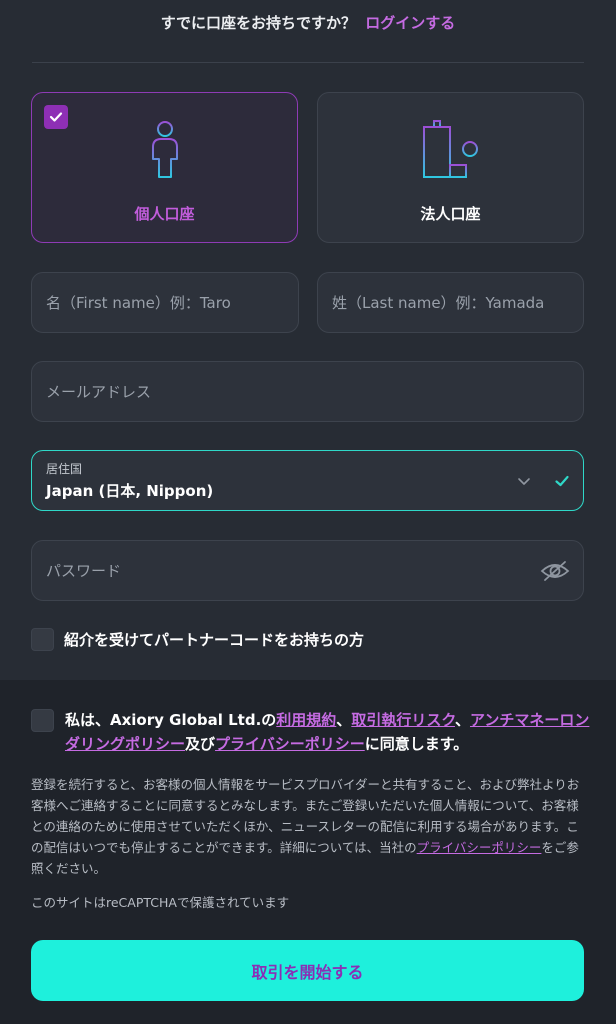 This screenshot has width=616, height=1024. What do you see at coordinates (160, 902) in the screenshot?
I see `recaptcha-notice: このサイトはreCAPTCHAで保護されています` at bounding box center [160, 902].